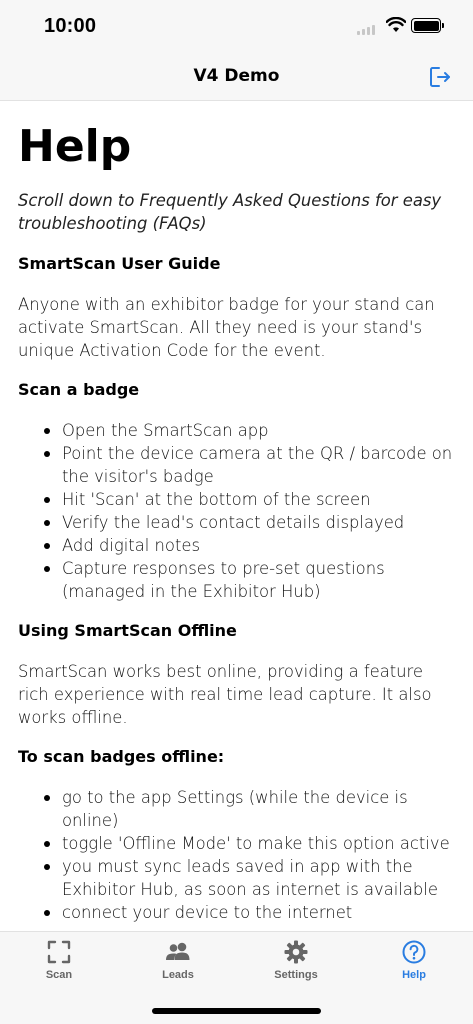  What do you see at coordinates (249, 430) in the screenshot?
I see `list-item: Open the SmartScan app` at bounding box center [249, 430].